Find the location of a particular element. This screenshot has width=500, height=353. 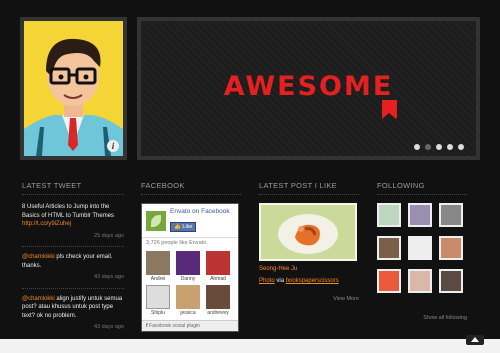

facebook-social-plugin-footer: f Facebook social plugin is located at coordinates (190, 325).